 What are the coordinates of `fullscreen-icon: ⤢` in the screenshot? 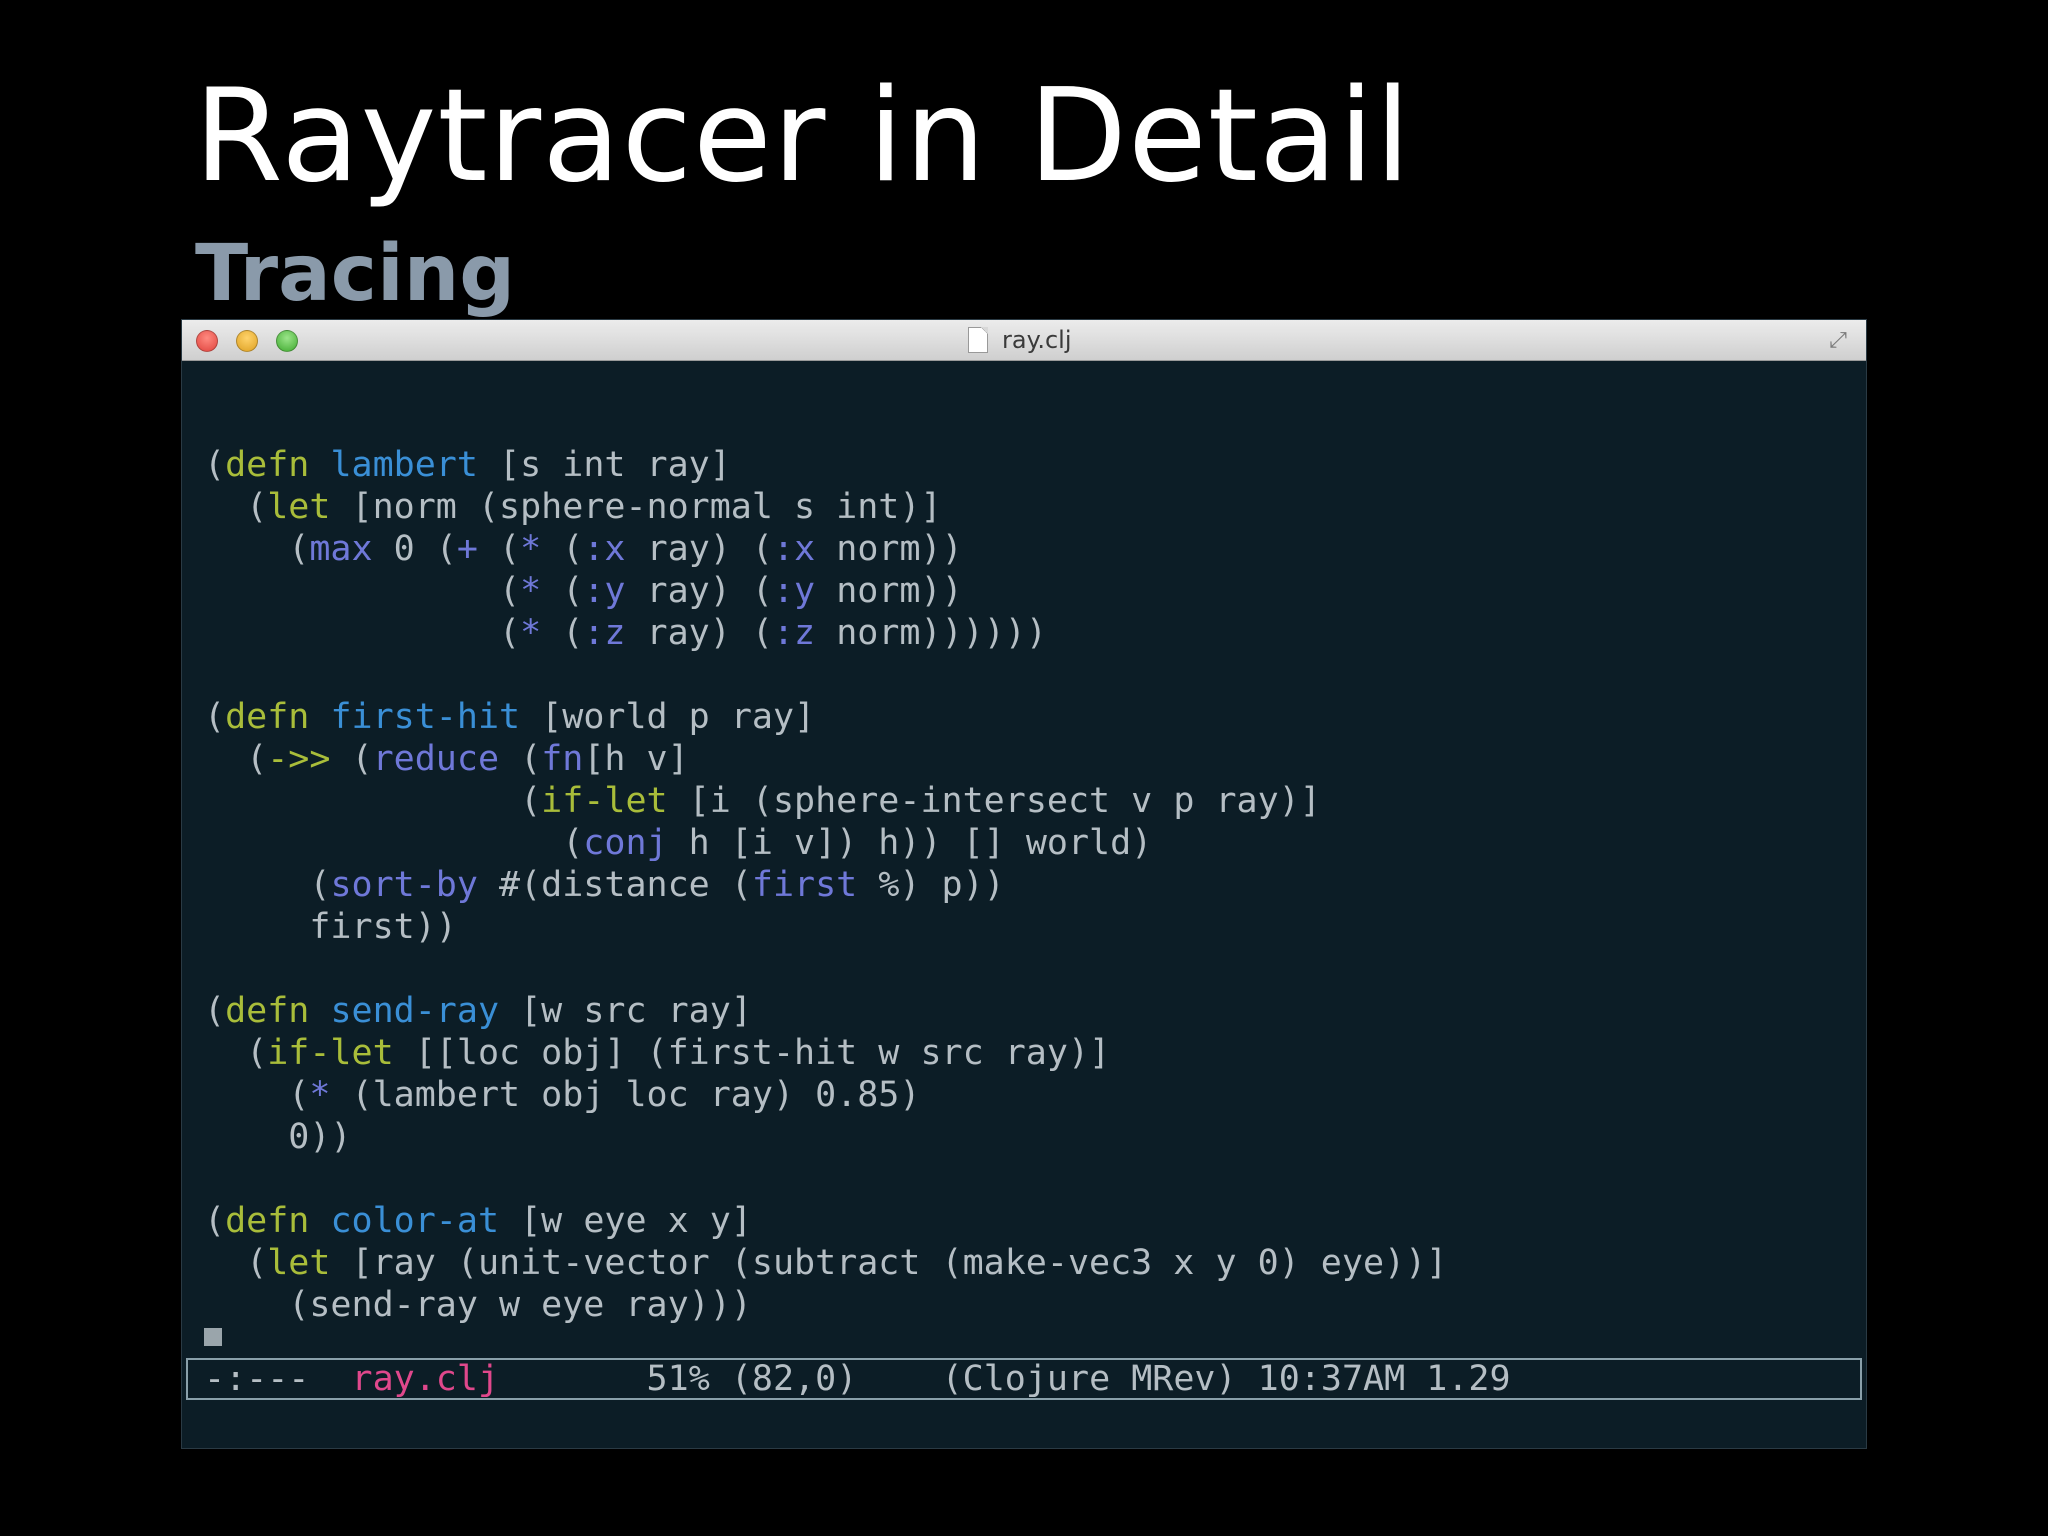 It's located at (1838, 341).